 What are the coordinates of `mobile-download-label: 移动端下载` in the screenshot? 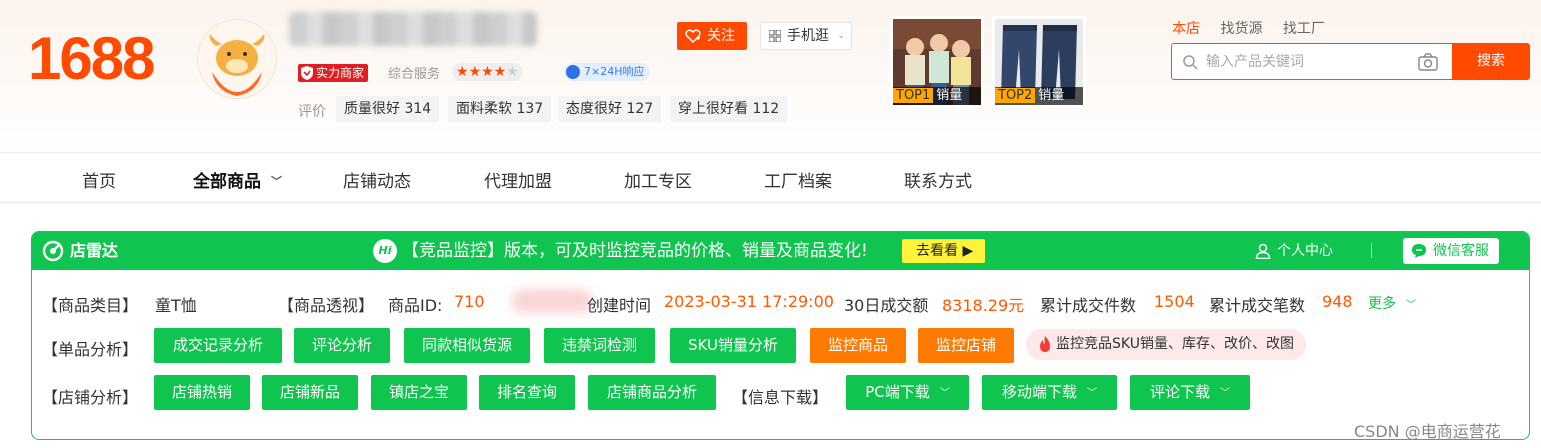 It's located at (1039, 392).